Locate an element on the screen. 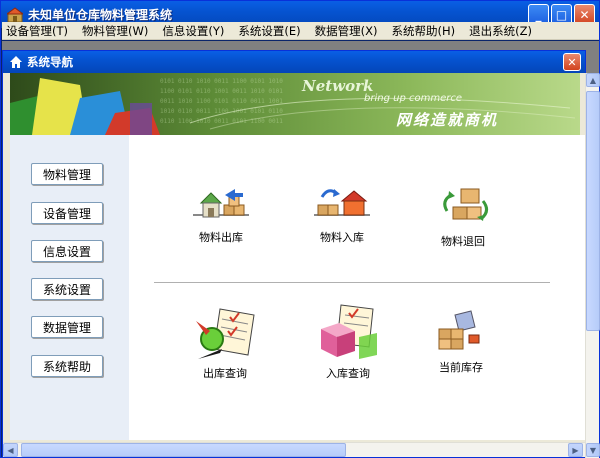 The image size is (600, 458). svg-text:1100 0101 0110 1001 0011 1010: 1100 0101 0110 1001 0011 1010 0101 is located at coordinates (221, 91).